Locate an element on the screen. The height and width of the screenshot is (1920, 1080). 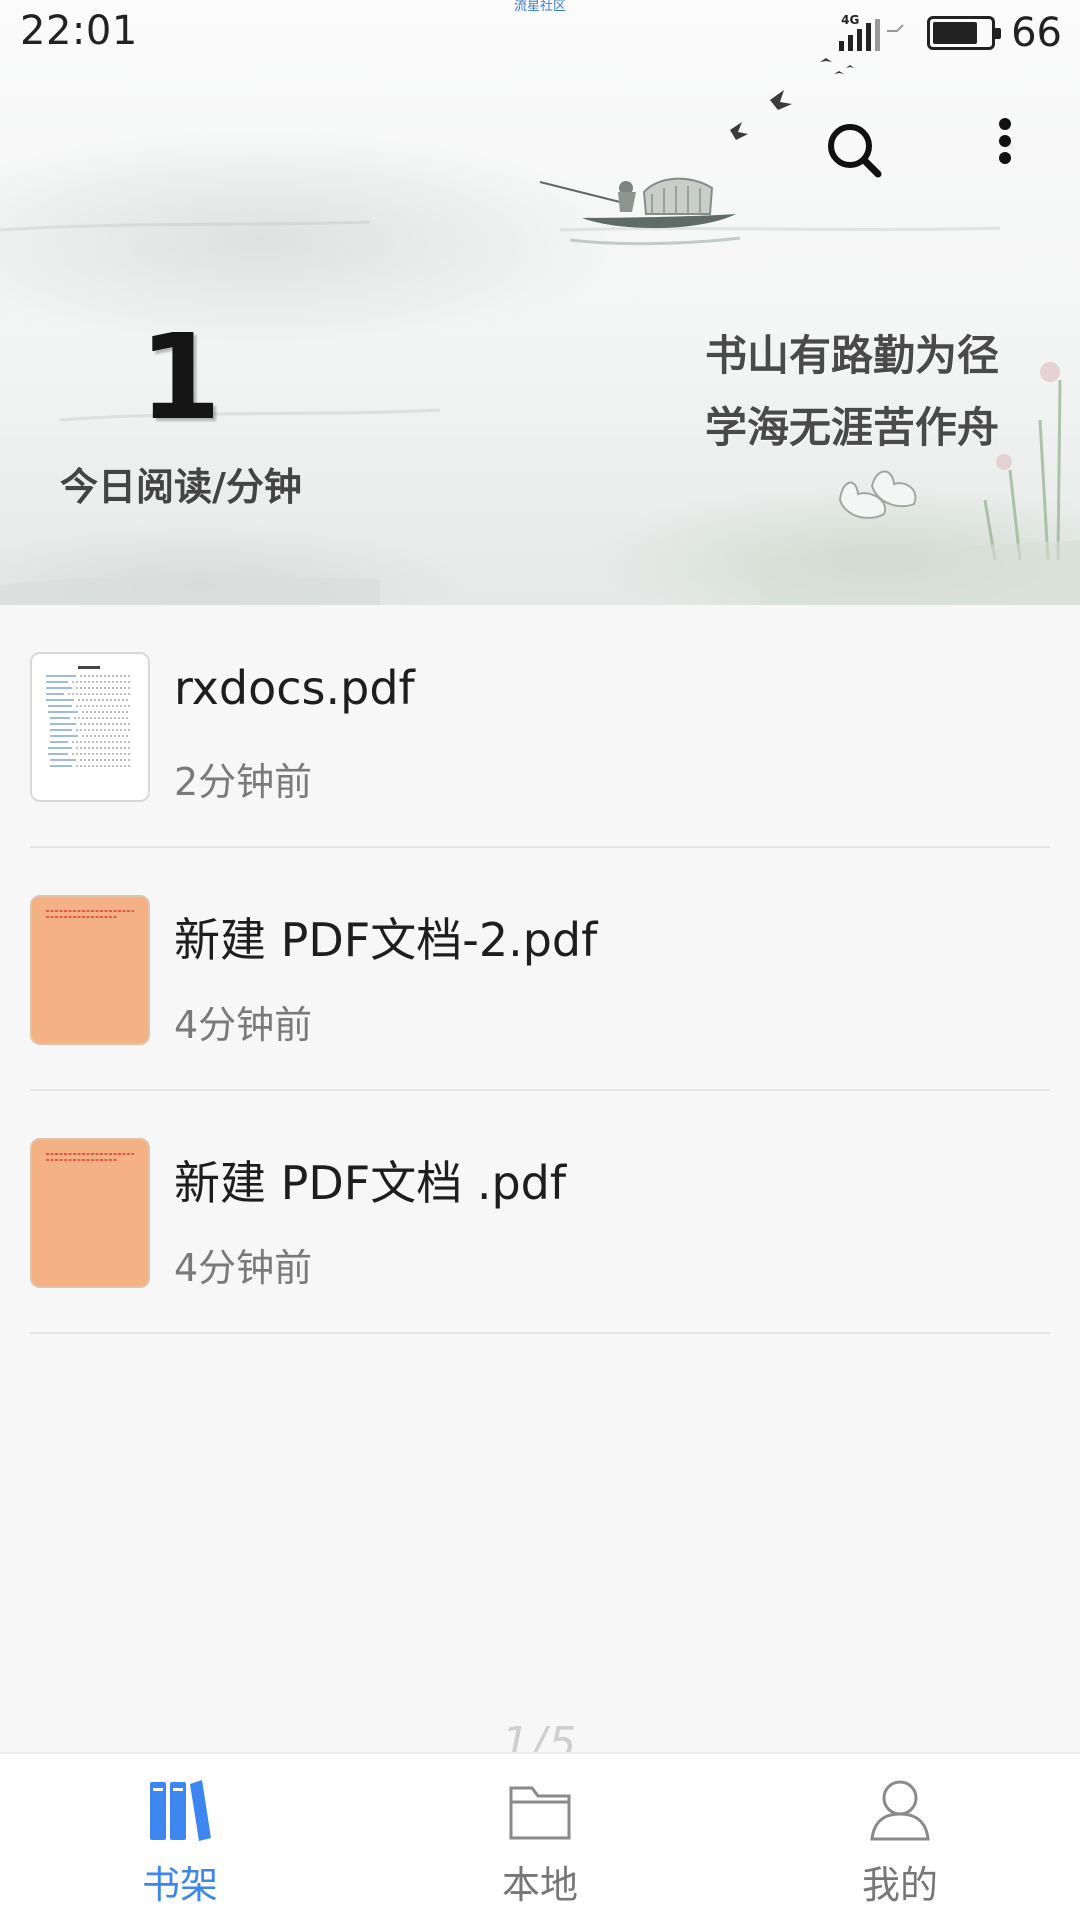
motto-line-2: 学海无涯苦作舟 is located at coordinates (852, 427).